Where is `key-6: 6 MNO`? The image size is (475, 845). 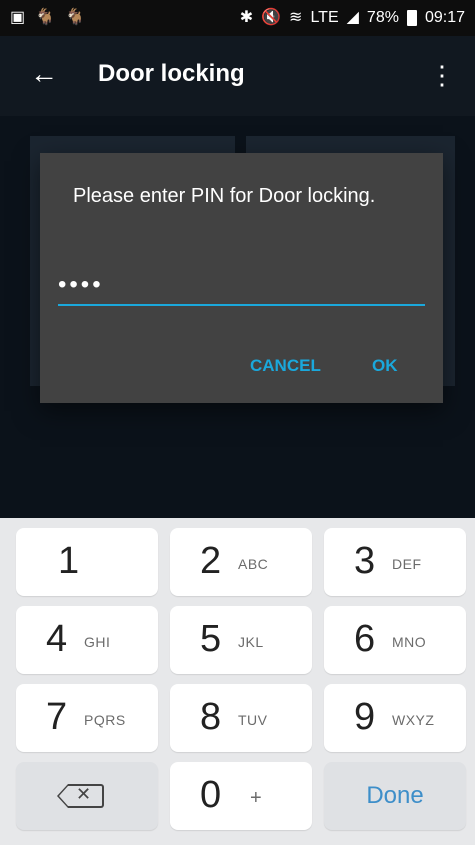 key-6: 6 MNO is located at coordinates (395, 640).